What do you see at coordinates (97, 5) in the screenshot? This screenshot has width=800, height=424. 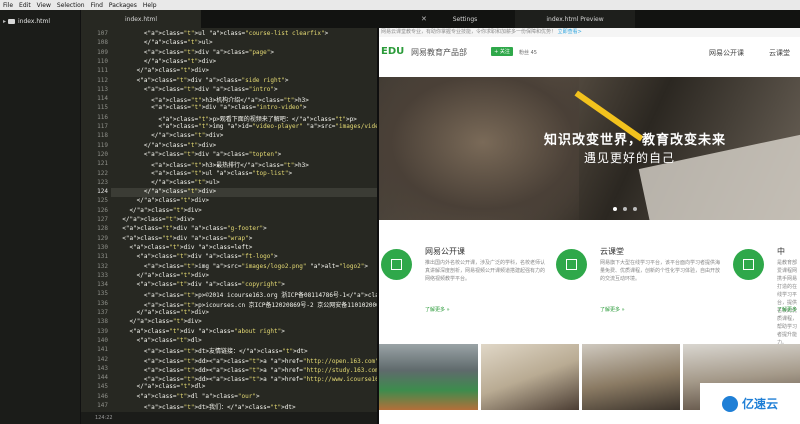 I see `menu-find: Find` at bounding box center [97, 5].